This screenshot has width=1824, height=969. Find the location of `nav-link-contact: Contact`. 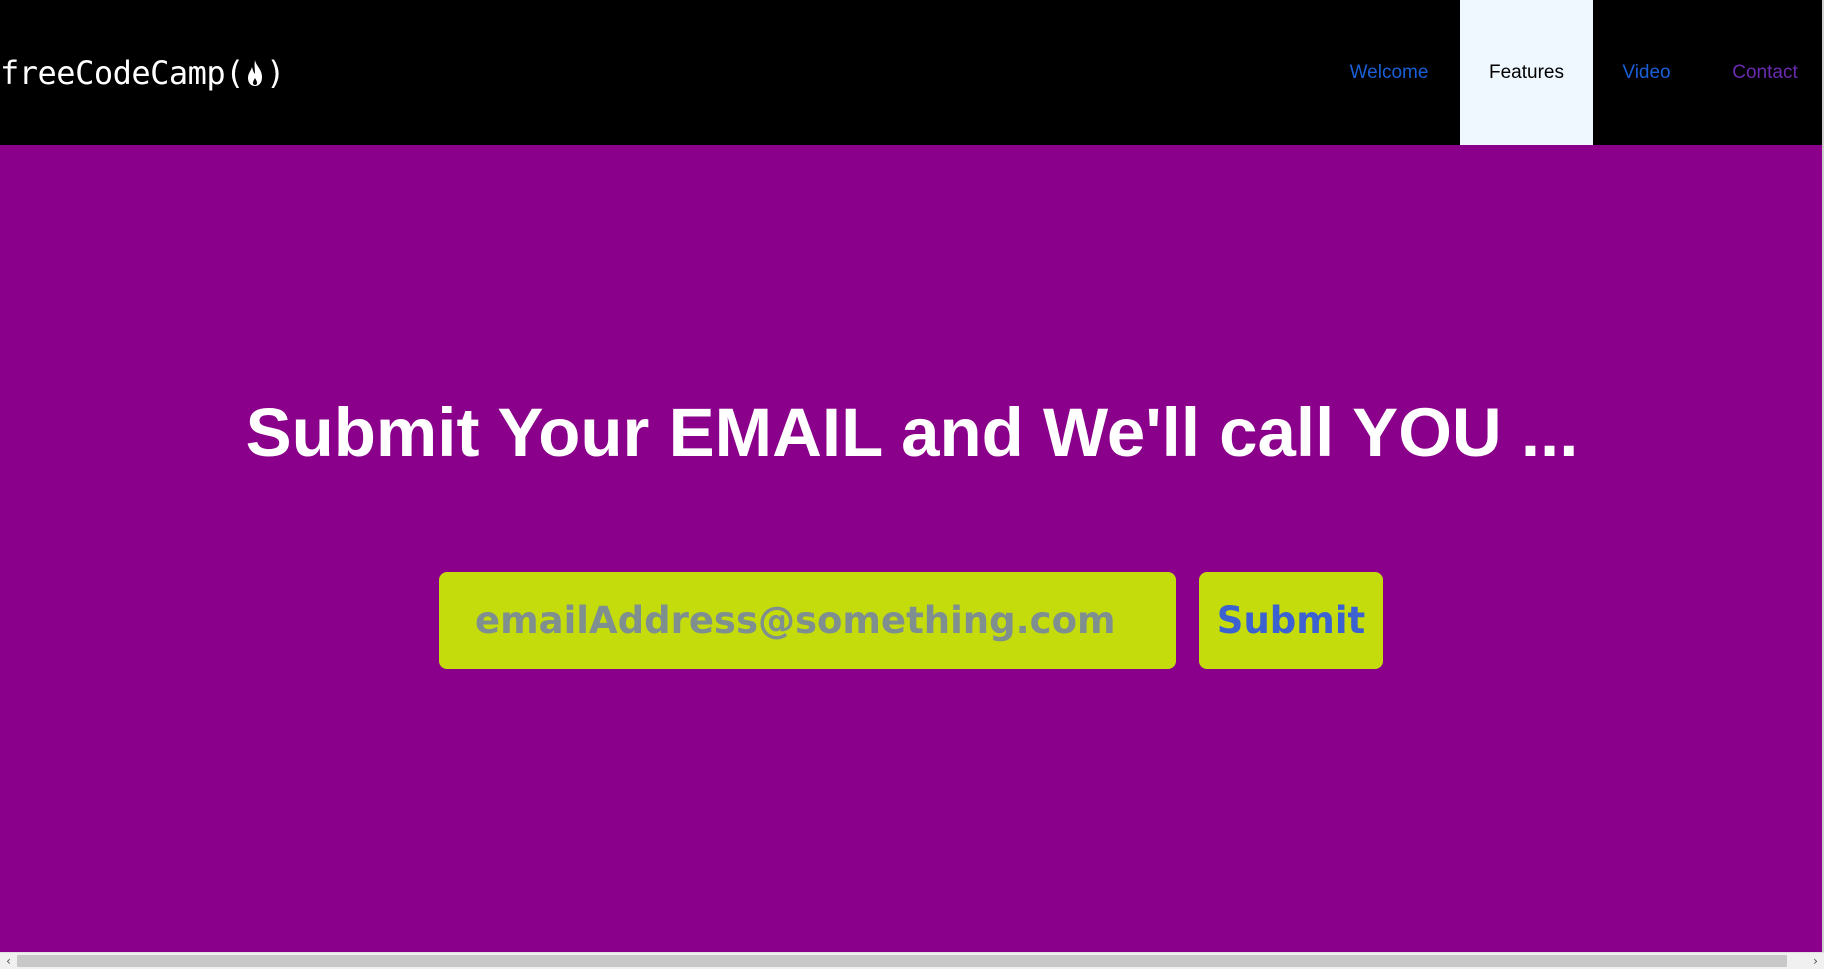

nav-link-contact: Contact is located at coordinates (1762, 72).